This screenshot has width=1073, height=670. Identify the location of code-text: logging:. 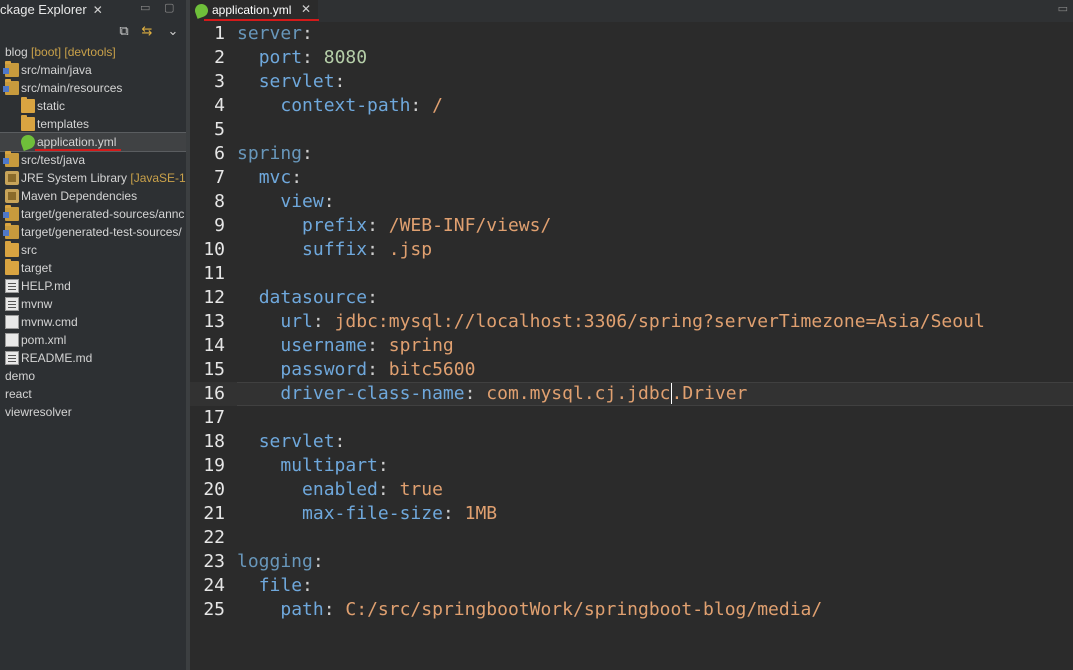
(280, 562).